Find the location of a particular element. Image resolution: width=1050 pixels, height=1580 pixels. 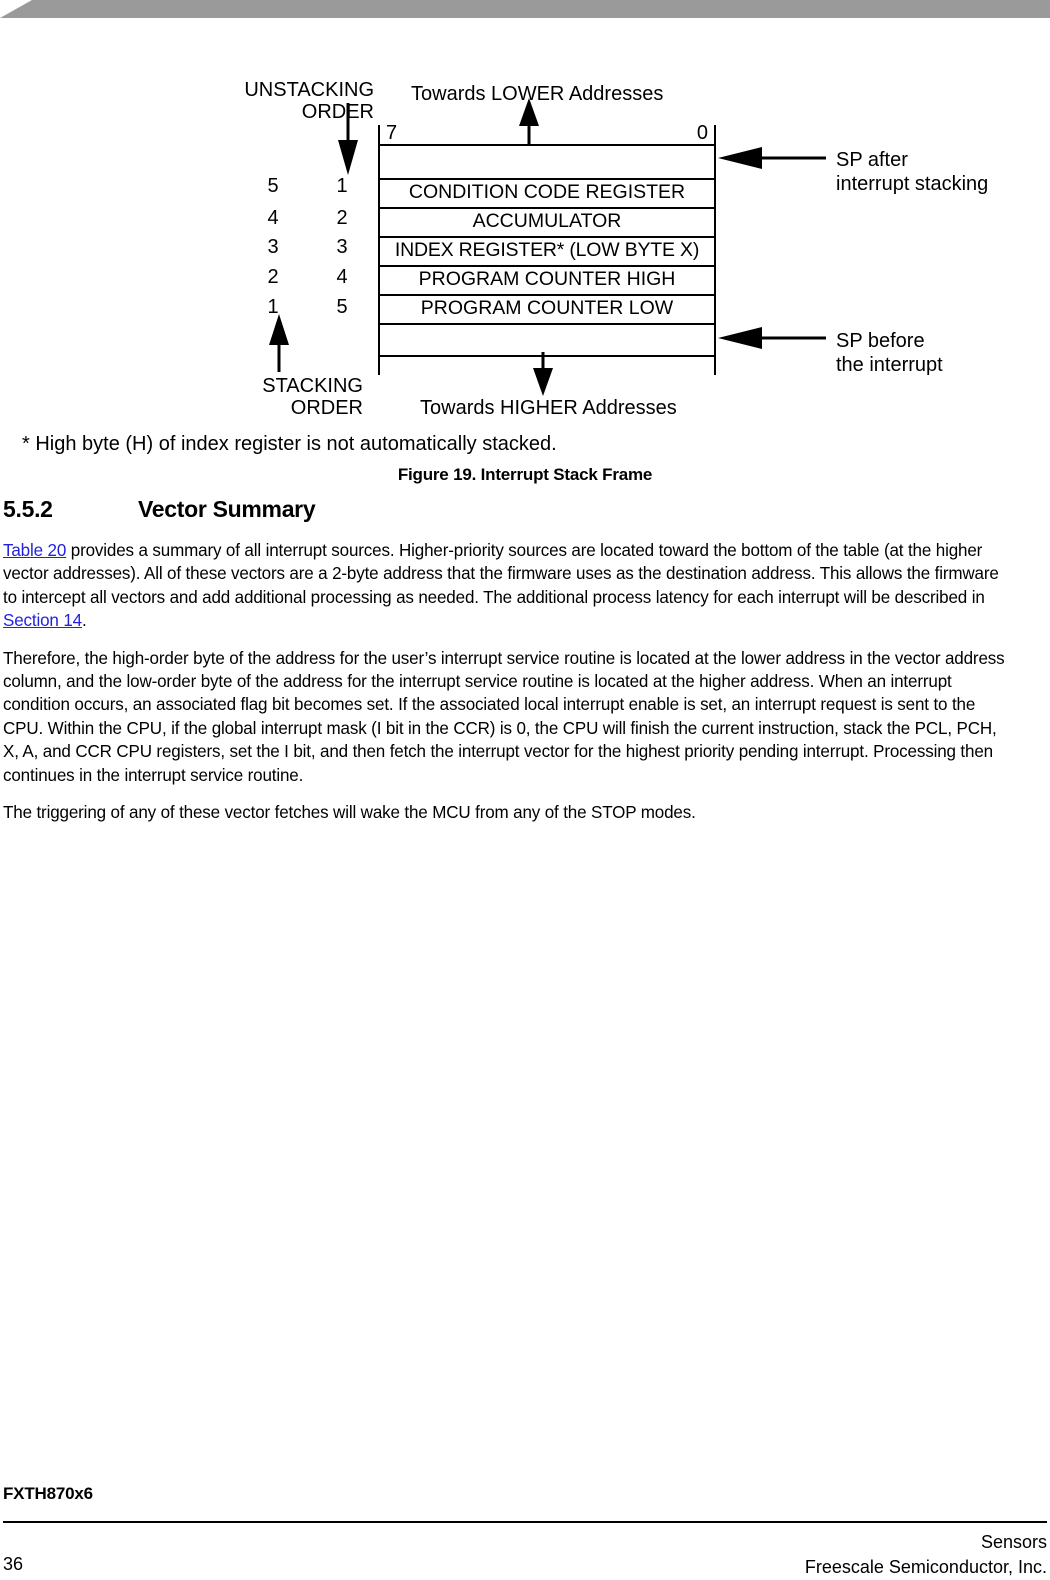

footer-product-line: Sensors is located at coordinates (1013, 1542).